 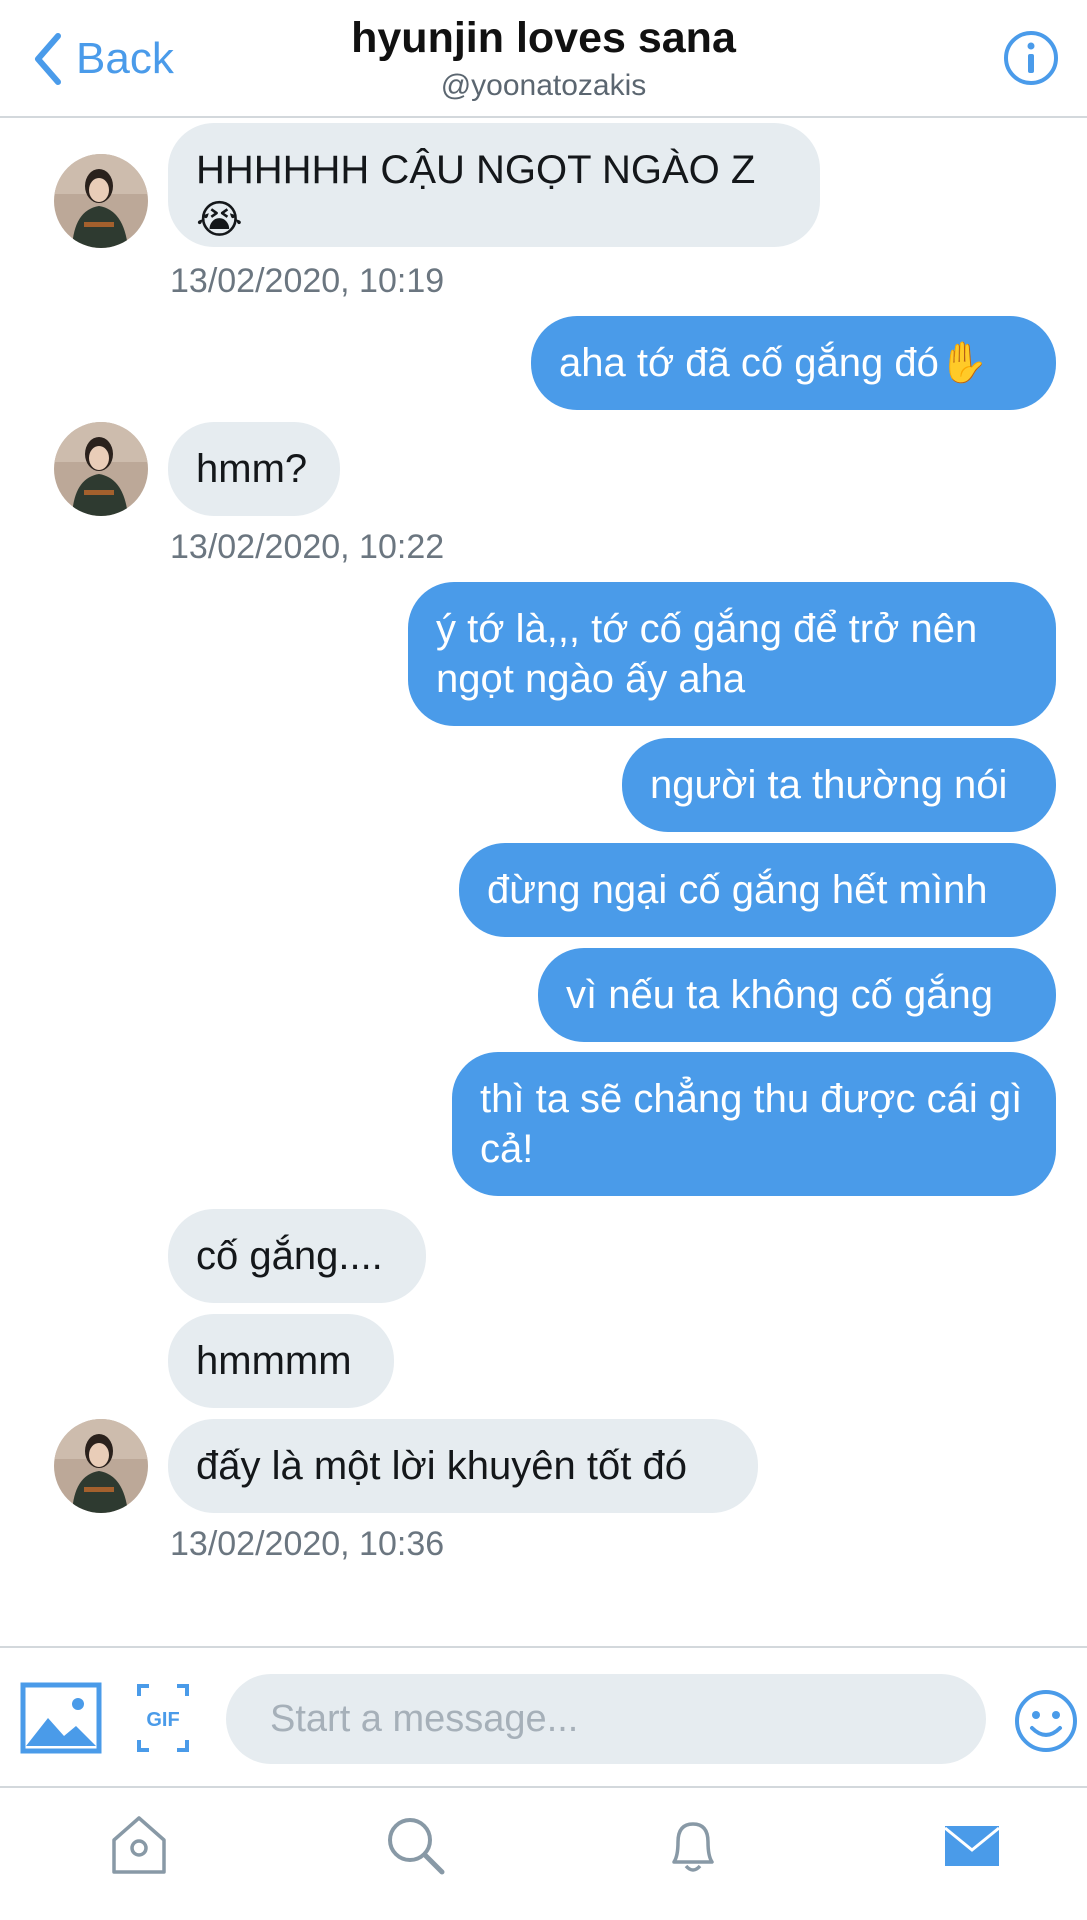 I want to click on message-text: HHHHHH CẬU NGỌT NGÀO Z, so click(x=476, y=170).